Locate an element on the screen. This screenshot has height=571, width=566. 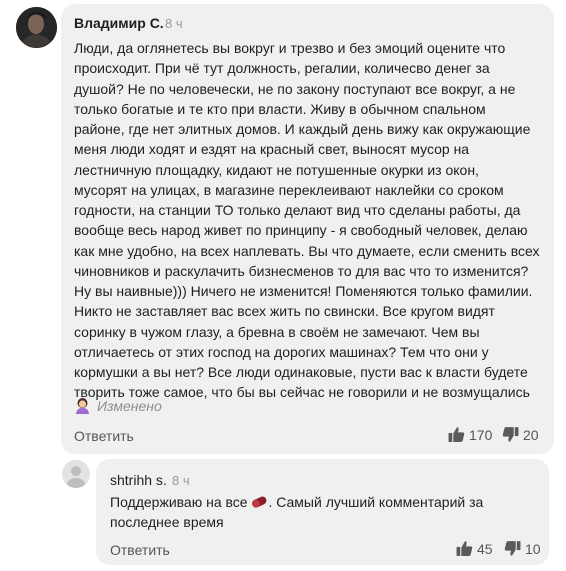
reply-text-line2: последнее время is located at coordinates (167, 522).